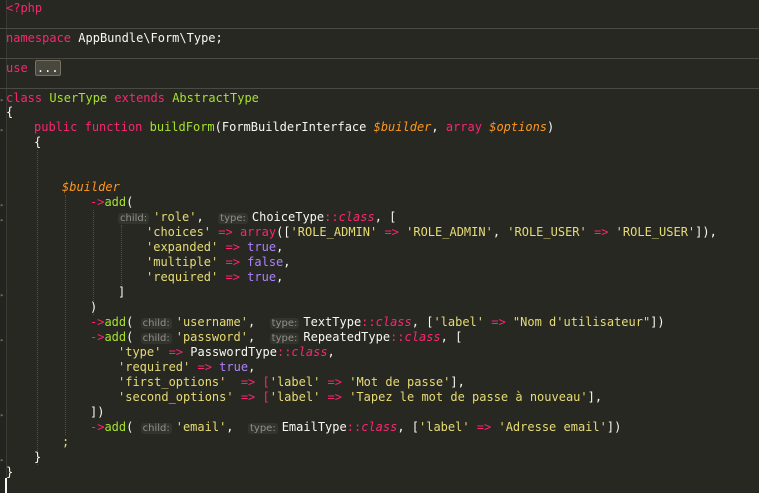 This screenshot has width=759, height=493. I want to click on code-line-namespace: namespace AppBundle\Form\Type;, so click(114, 38).